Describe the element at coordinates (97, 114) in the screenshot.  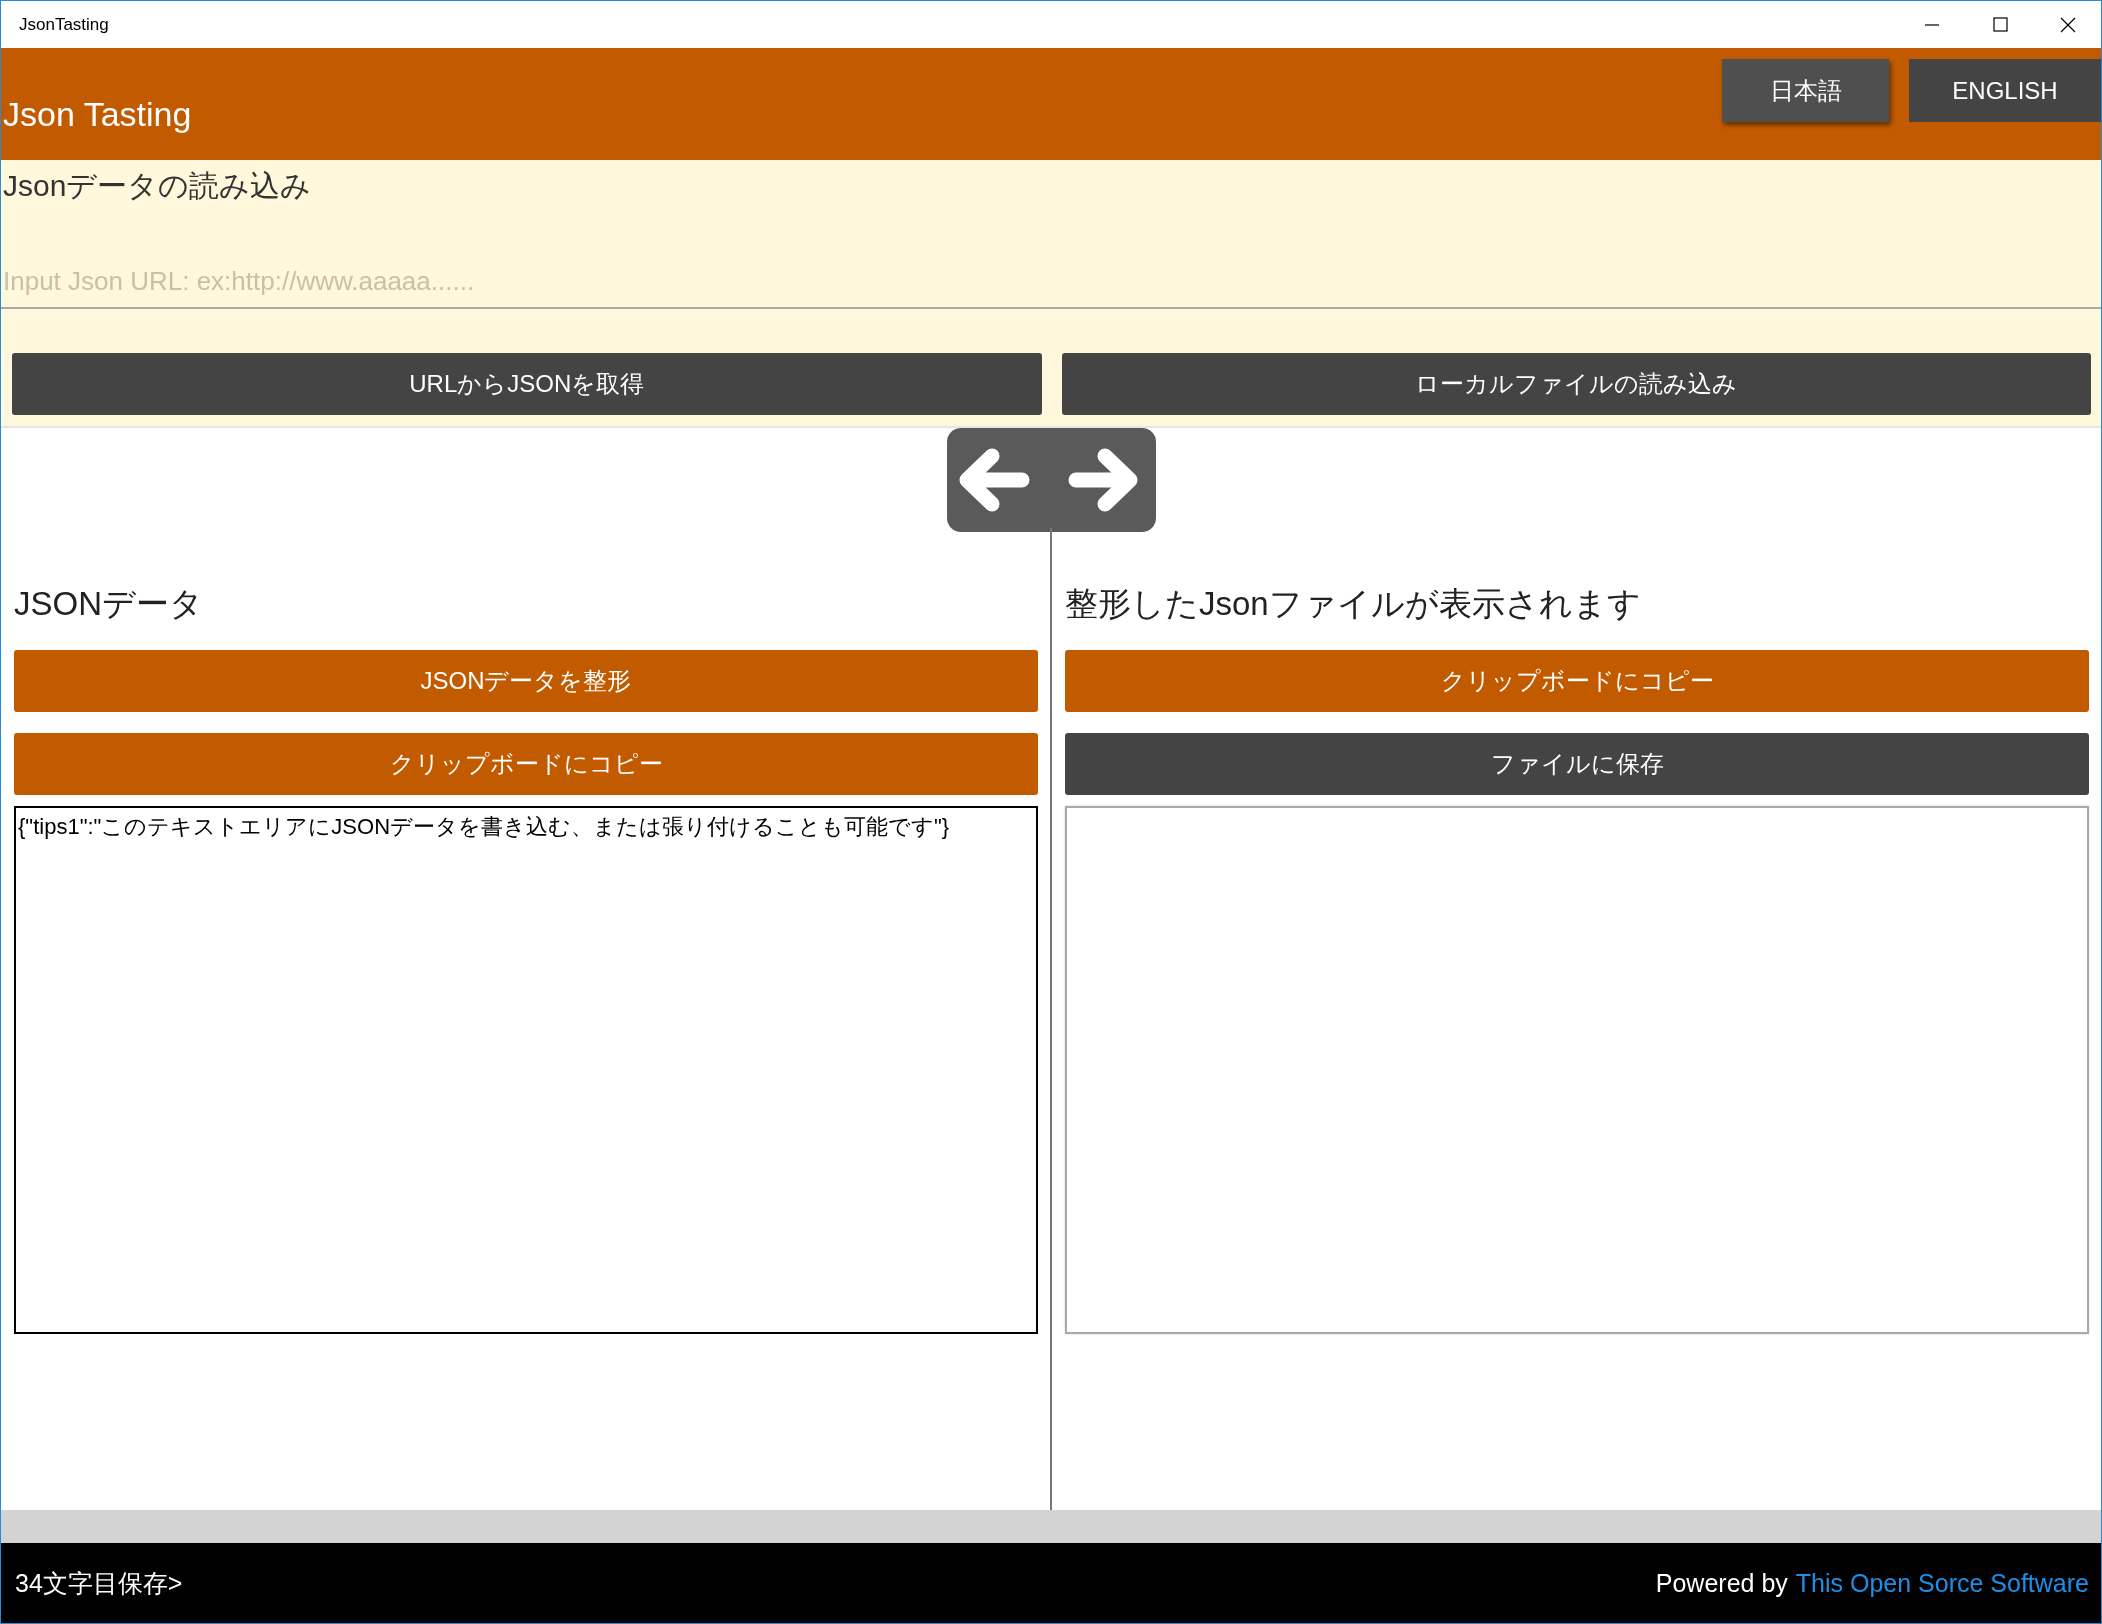
I see `app-title: Json Tasting` at that location.